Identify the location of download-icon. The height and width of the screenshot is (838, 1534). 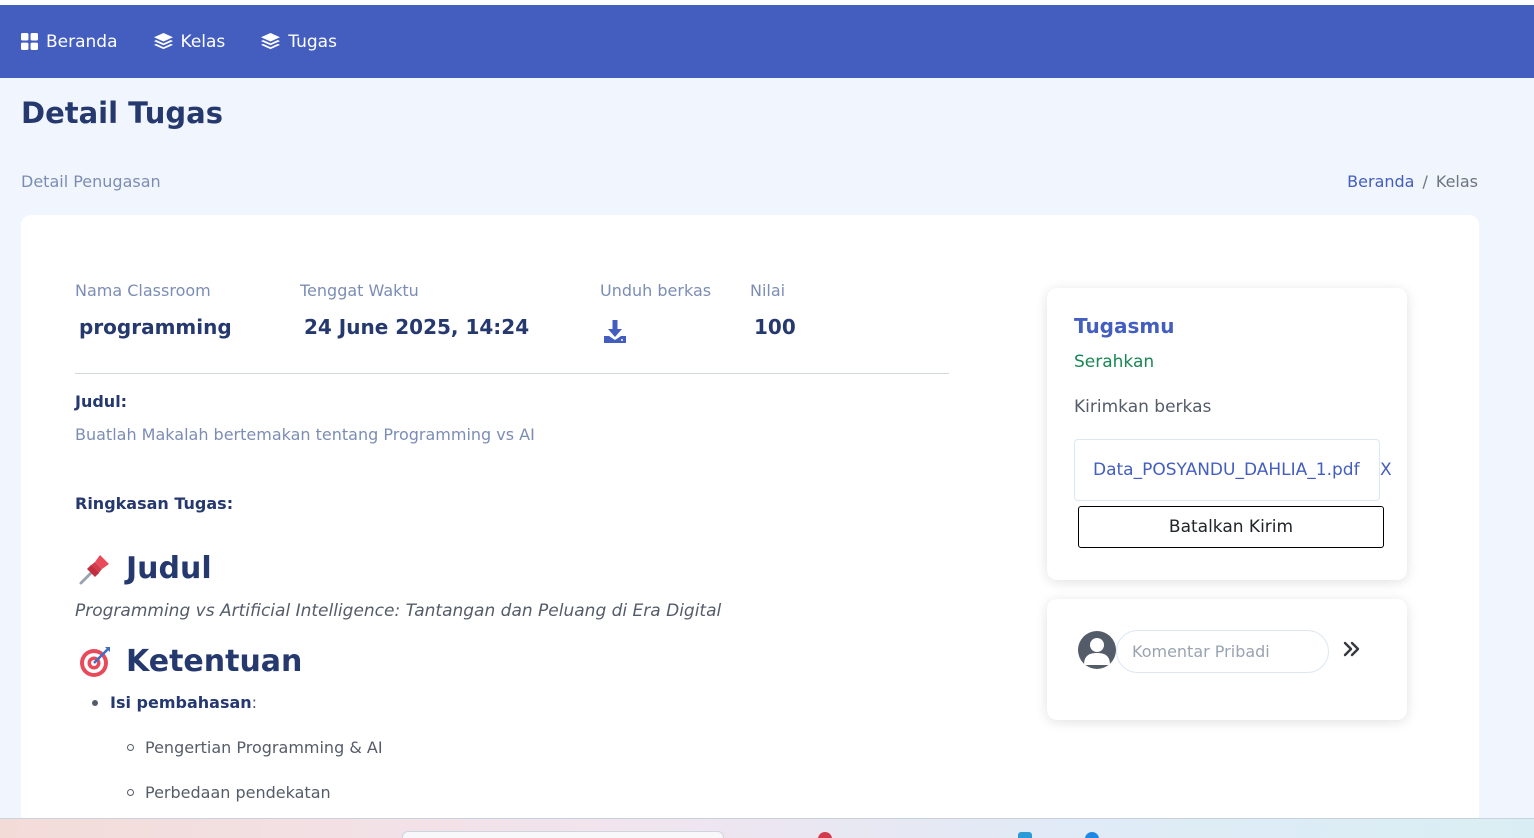
(615, 331).